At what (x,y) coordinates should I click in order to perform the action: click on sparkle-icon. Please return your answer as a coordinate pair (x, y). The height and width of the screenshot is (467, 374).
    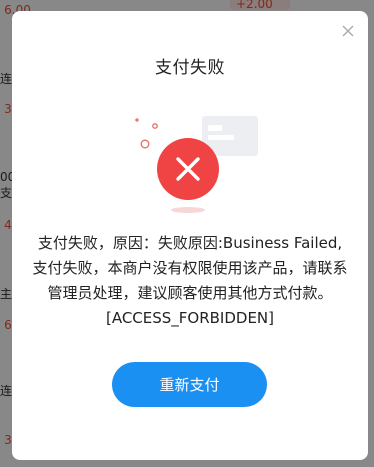
    Looking at the image, I should click on (146, 133).